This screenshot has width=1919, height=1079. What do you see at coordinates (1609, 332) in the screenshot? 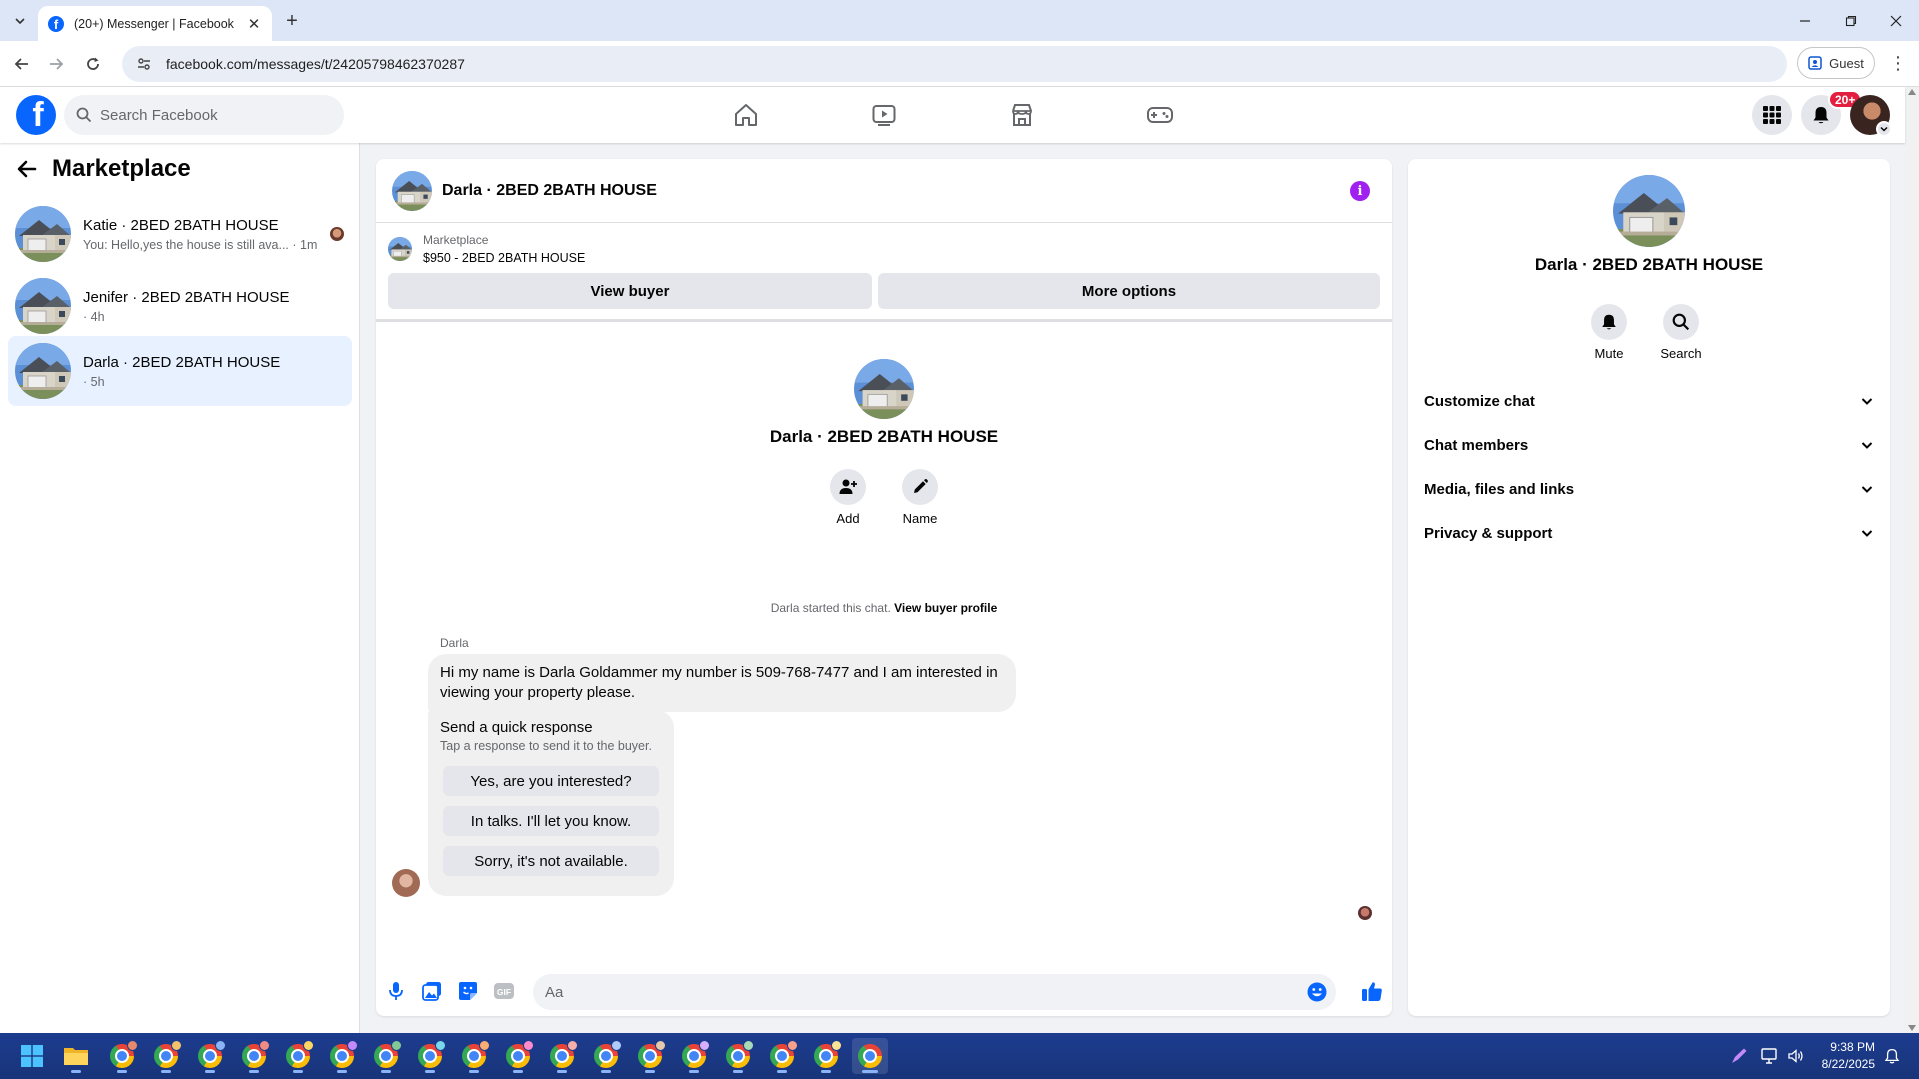
I see `mute-action: Mute` at bounding box center [1609, 332].